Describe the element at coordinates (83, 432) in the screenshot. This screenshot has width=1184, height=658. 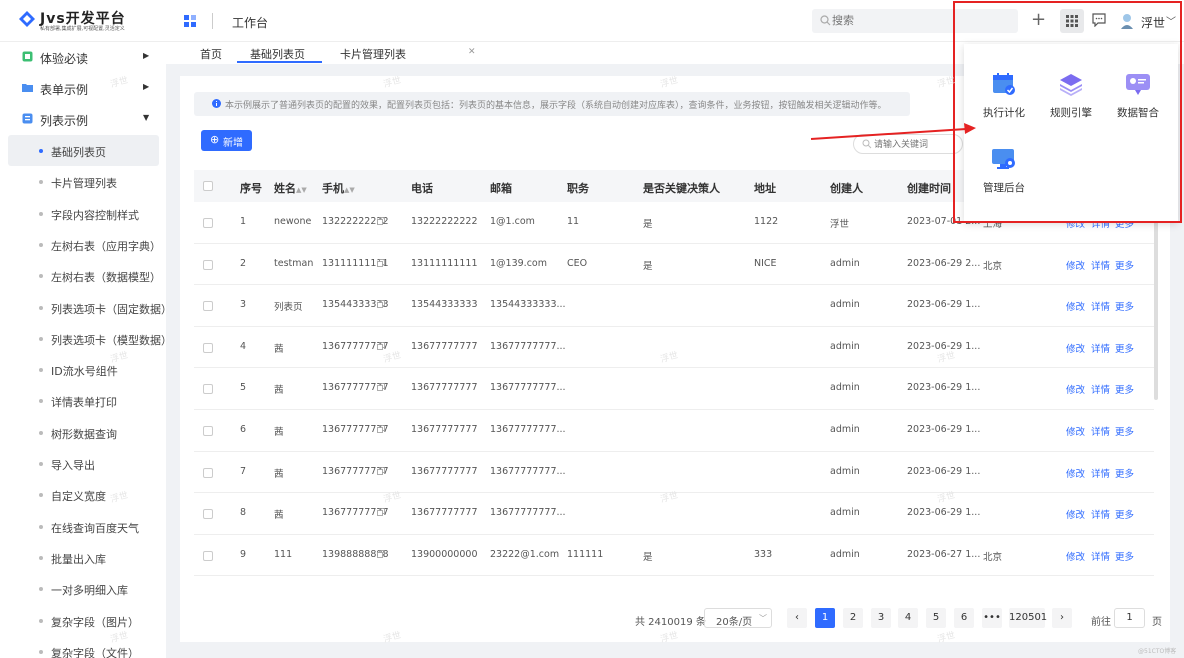
I see `sidebar-subitem: 树形数据查询` at that location.